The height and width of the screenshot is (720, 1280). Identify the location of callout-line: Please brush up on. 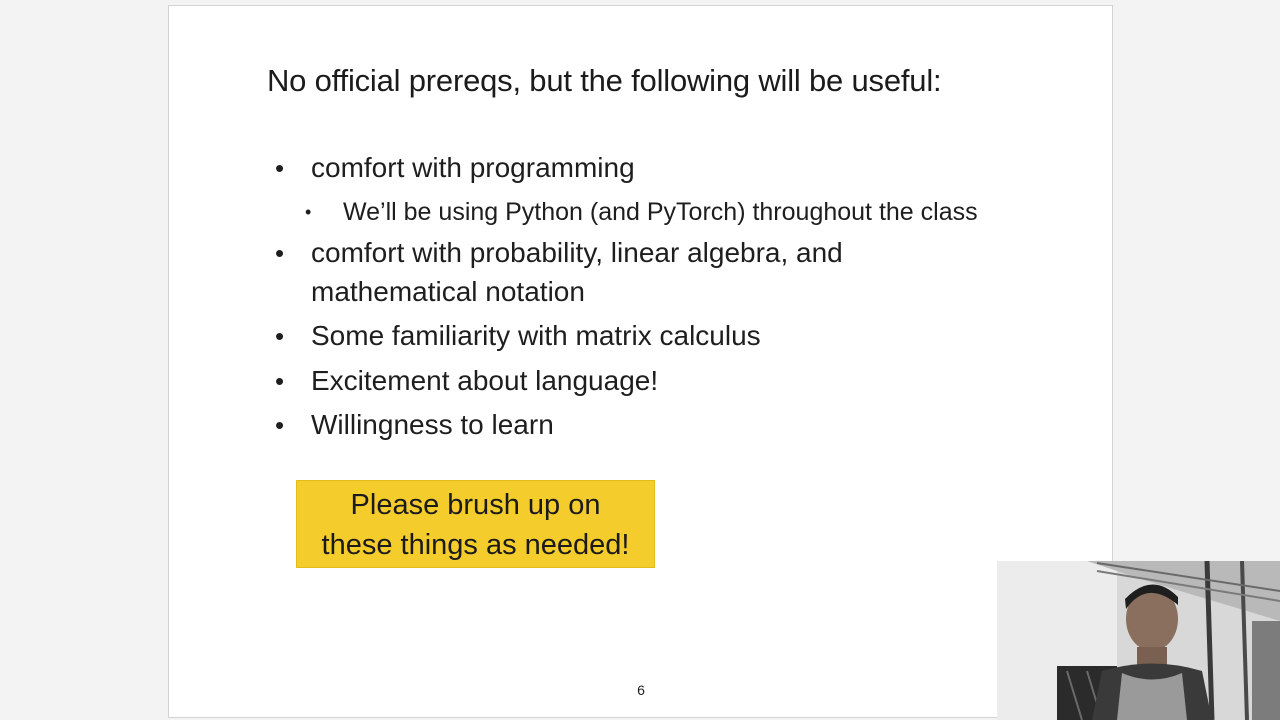
(475, 505).